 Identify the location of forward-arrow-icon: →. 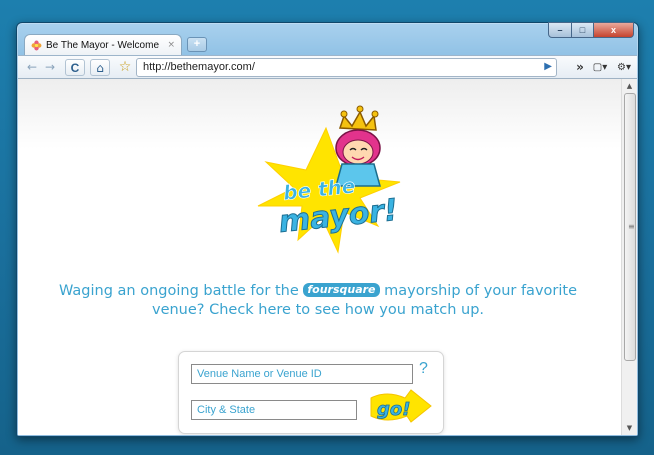
(50, 67).